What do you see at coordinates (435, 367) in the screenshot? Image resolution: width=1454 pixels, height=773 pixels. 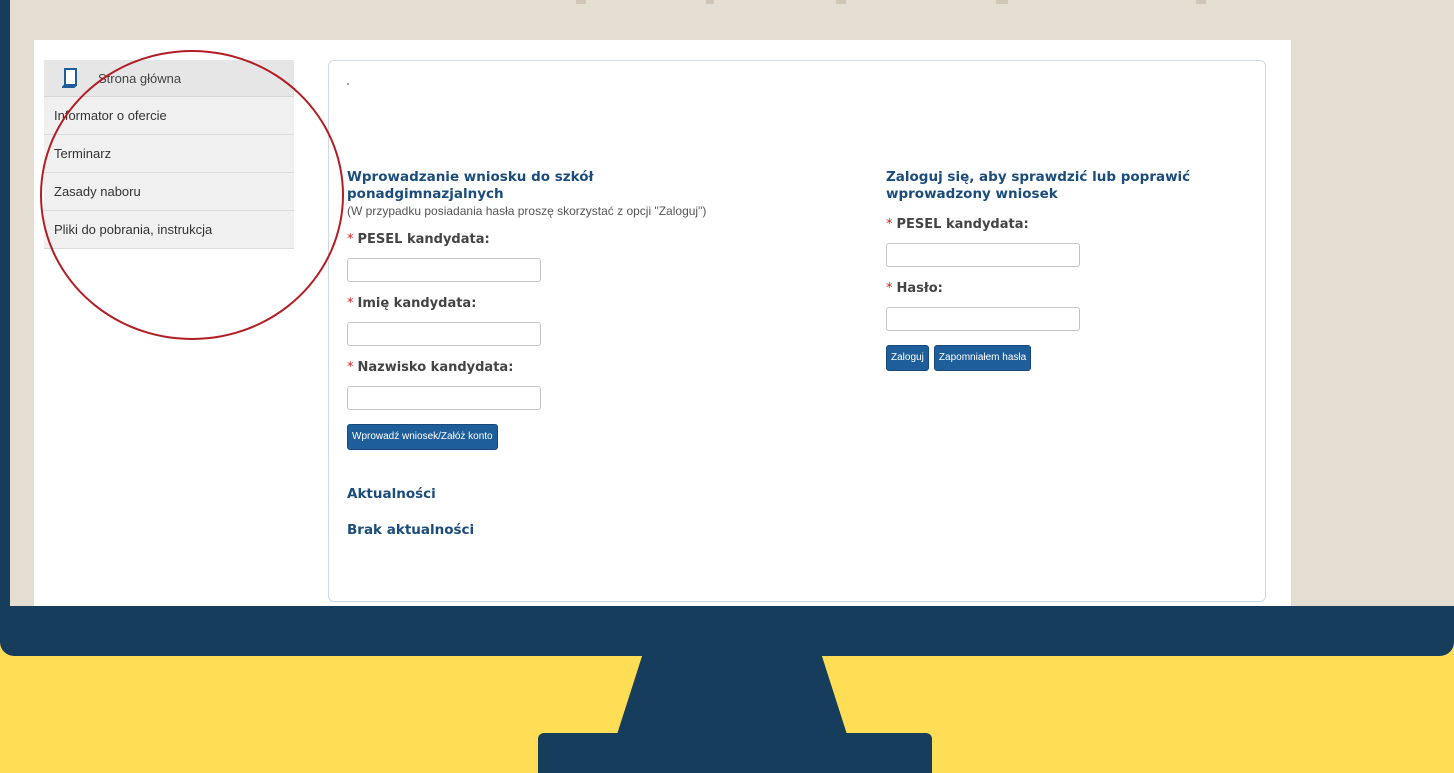 I see `last-name-label-text: Nazwisko kandydata:` at bounding box center [435, 367].